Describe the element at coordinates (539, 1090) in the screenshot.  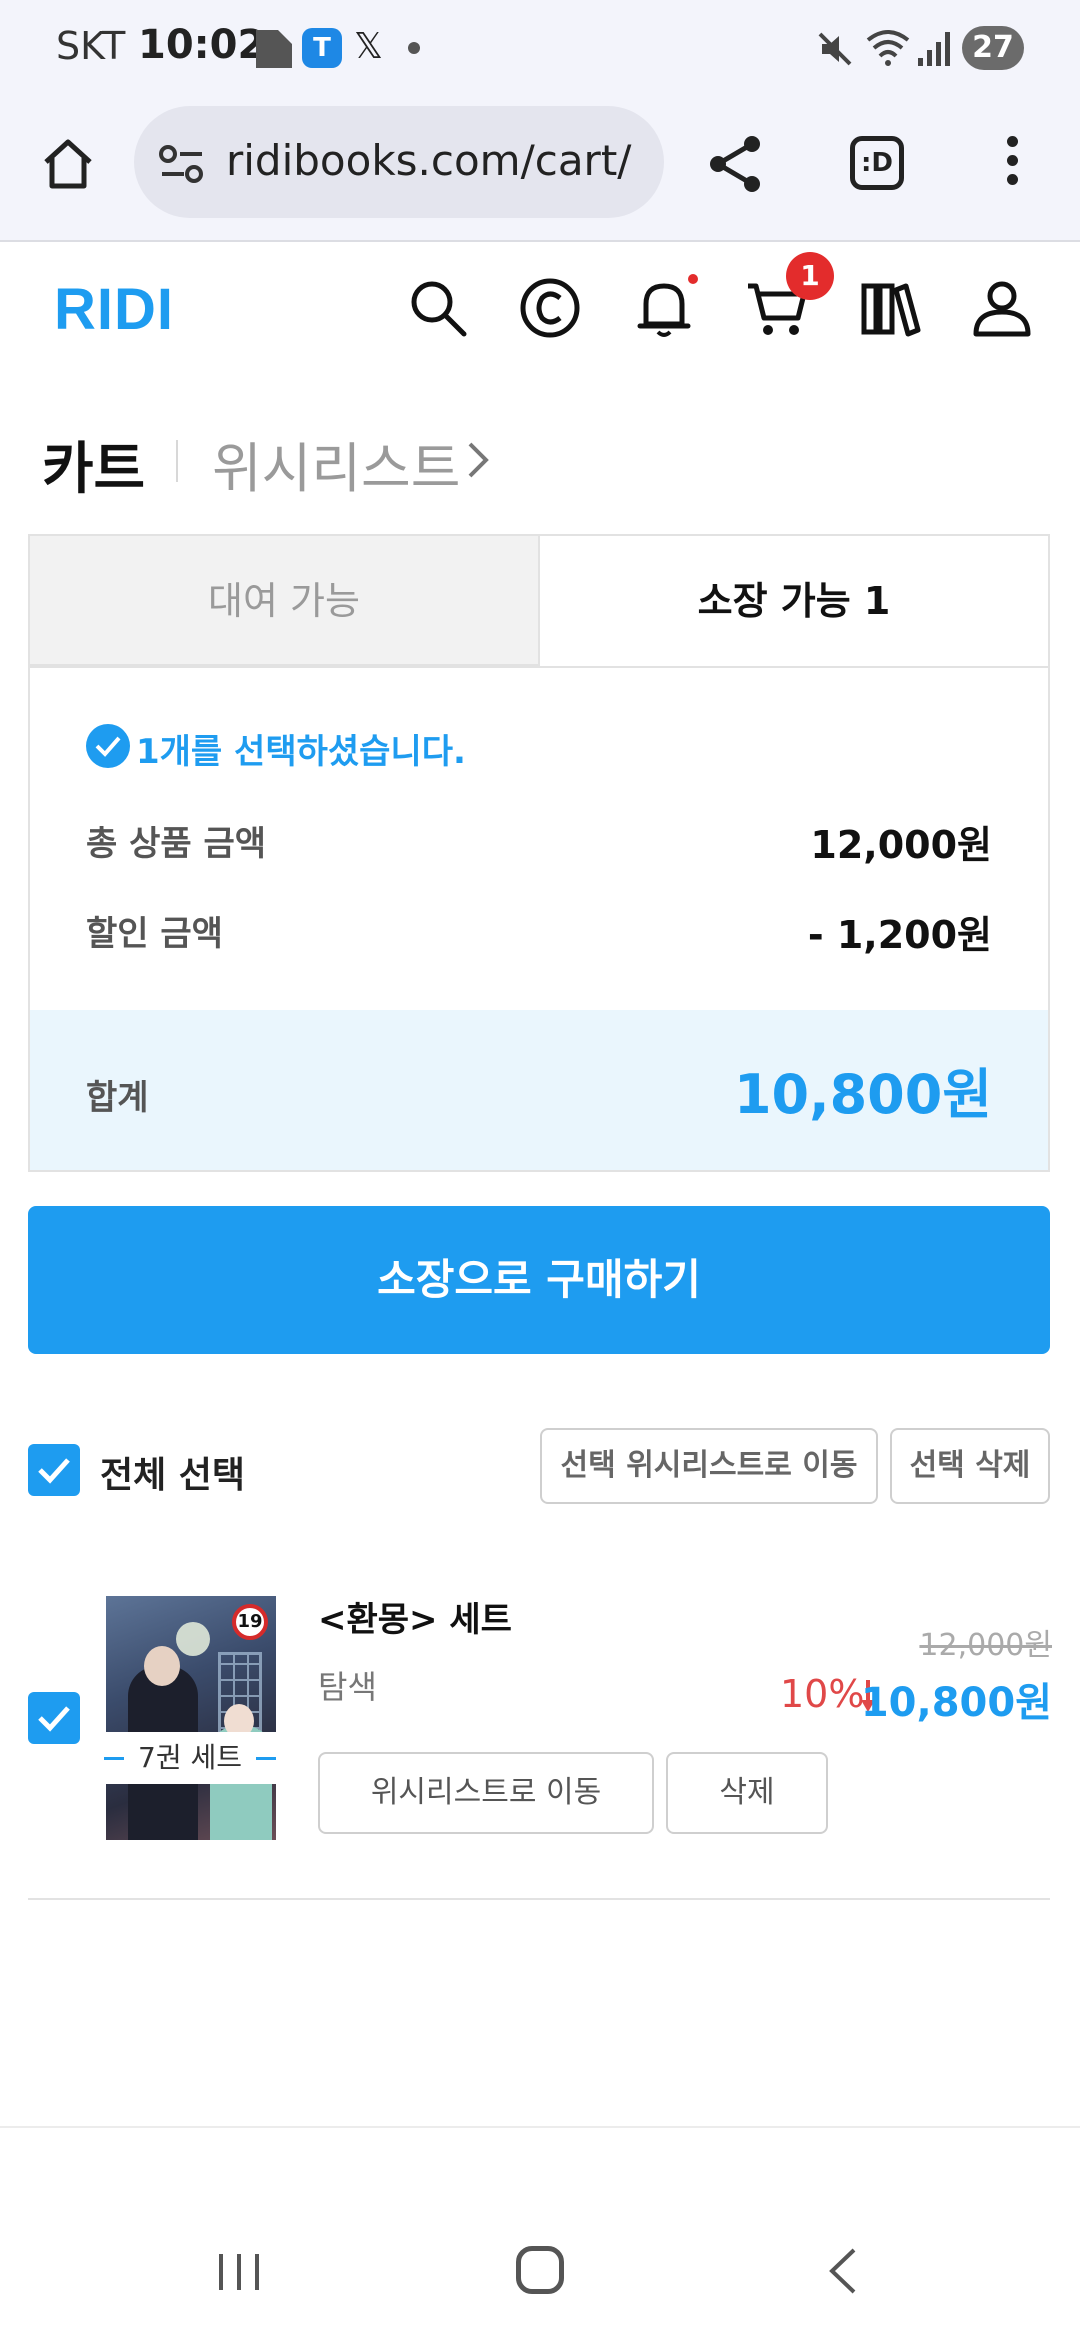
I see `total-band: 합계 10,800원` at that location.